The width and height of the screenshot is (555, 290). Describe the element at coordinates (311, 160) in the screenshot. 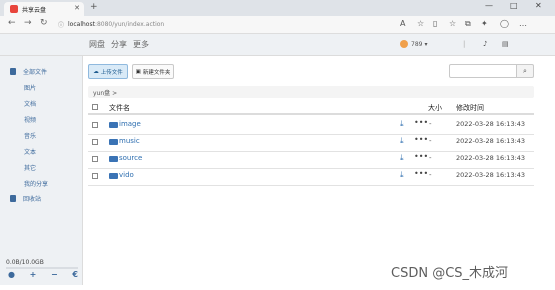

I see `table-row: source ⤓ ••• - 2022-03-28 16:13:43` at that location.